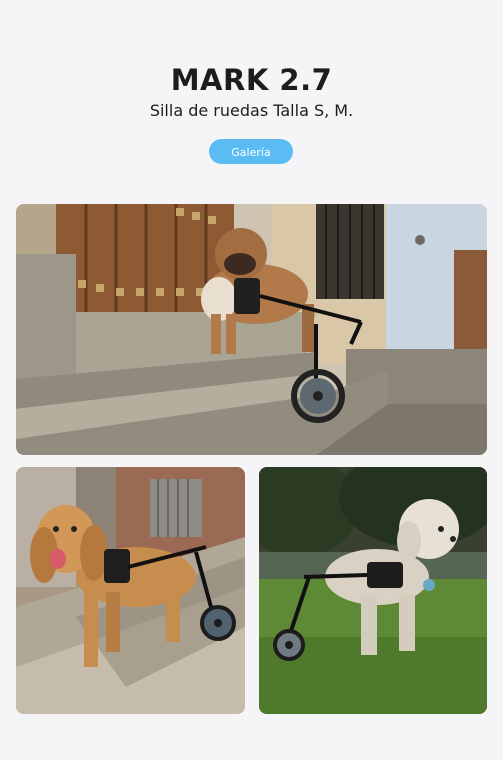 This screenshot has height=760, width=503. I want to click on cocker-spaniel-on-sidewalk-photo, so click(130, 590).